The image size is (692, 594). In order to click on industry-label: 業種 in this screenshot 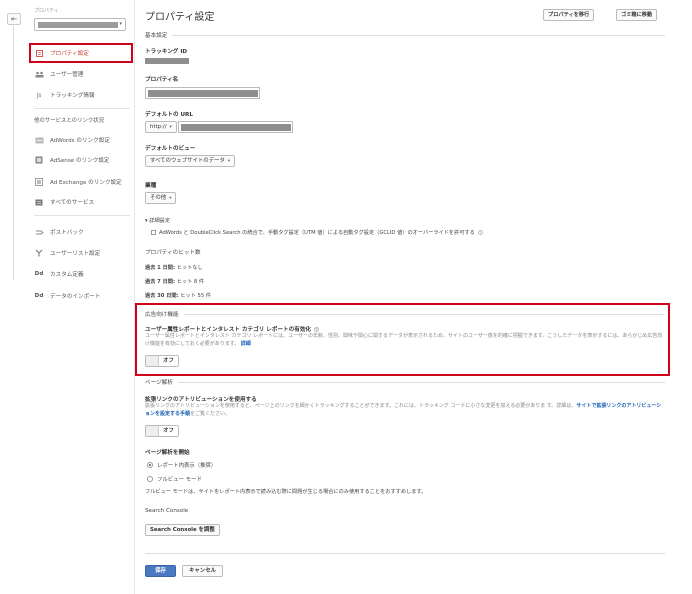, I will do `click(151, 186)`.